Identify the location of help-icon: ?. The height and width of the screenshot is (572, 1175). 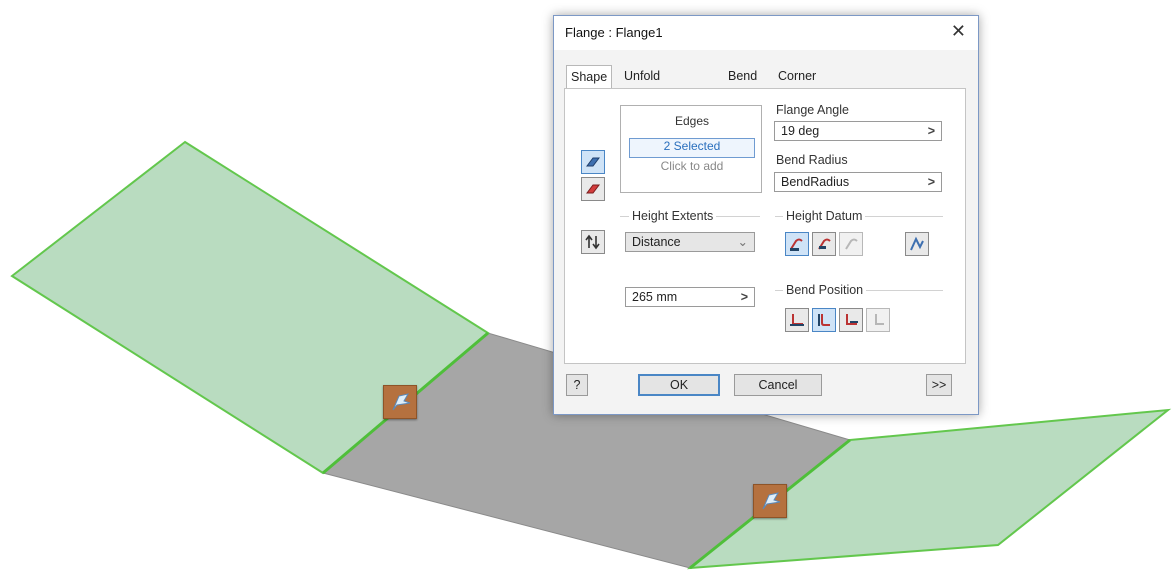
(577, 385).